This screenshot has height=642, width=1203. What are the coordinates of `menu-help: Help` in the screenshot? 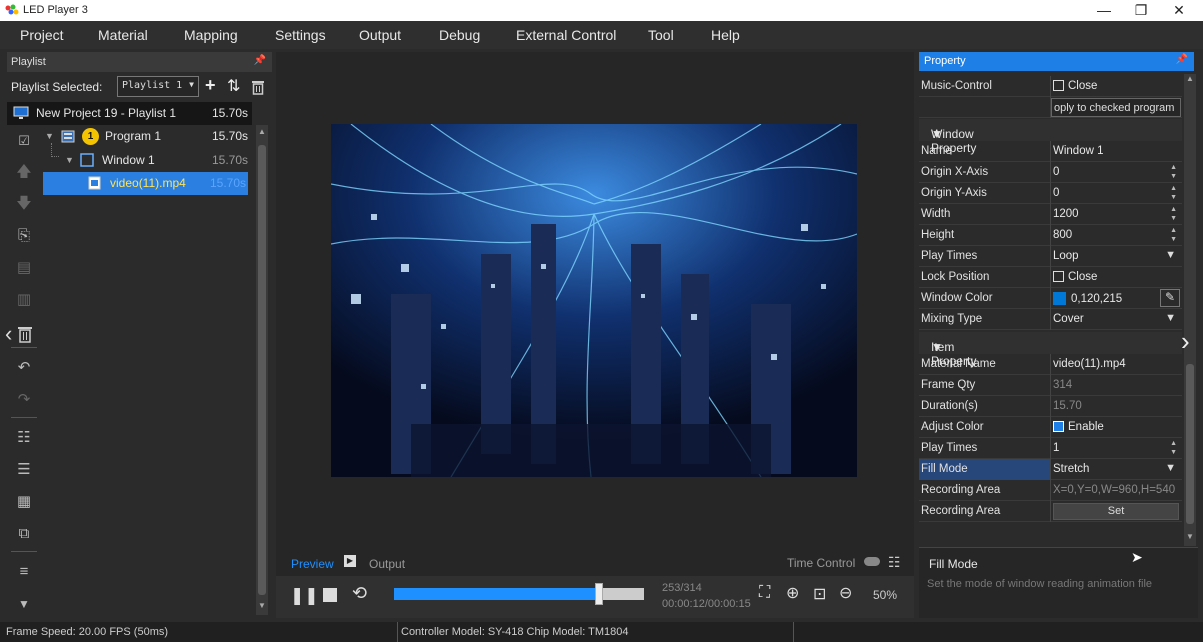 It's located at (725, 35).